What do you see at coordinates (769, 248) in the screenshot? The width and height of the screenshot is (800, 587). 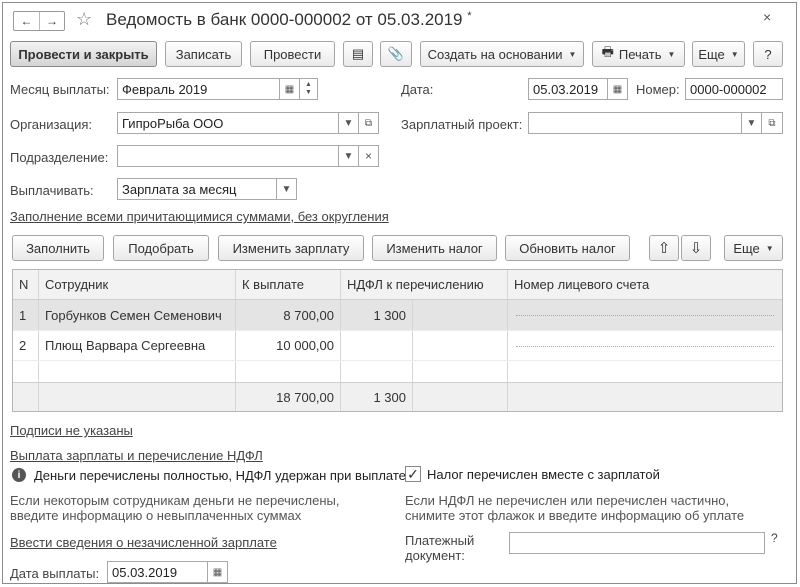 I see `dropdown-caret-icon: ▼` at bounding box center [769, 248].